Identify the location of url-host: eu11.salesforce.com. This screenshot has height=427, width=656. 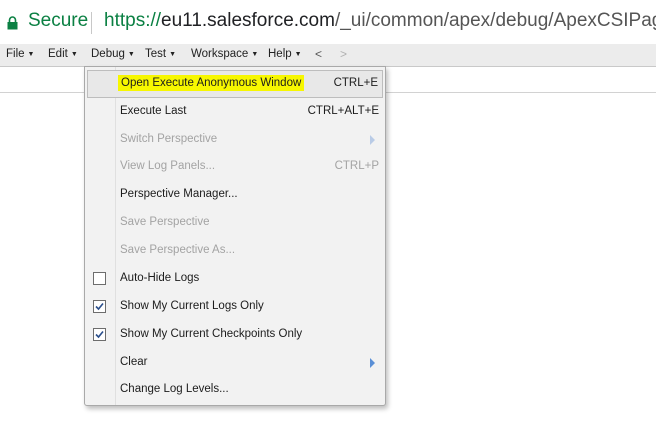
(248, 20).